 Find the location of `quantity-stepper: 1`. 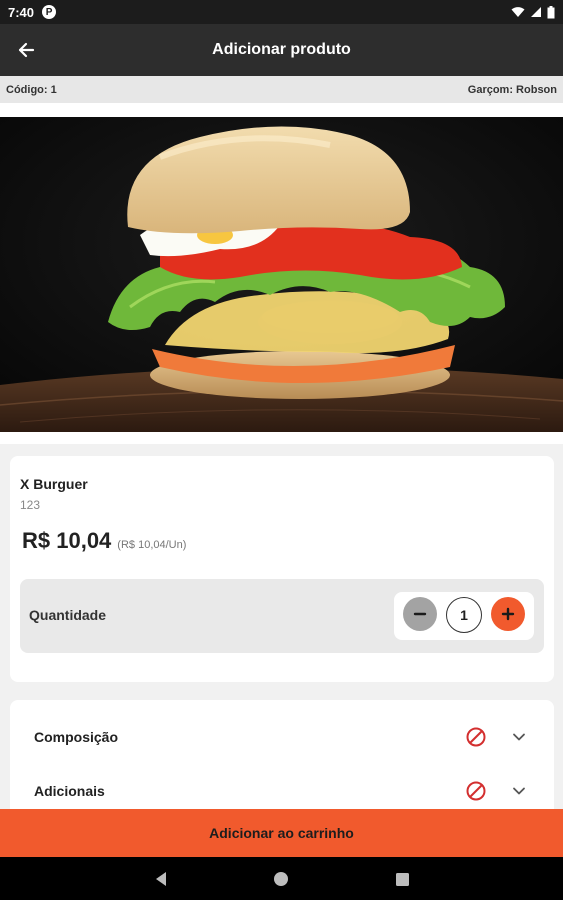

quantity-stepper: 1 is located at coordinates (464, 616).